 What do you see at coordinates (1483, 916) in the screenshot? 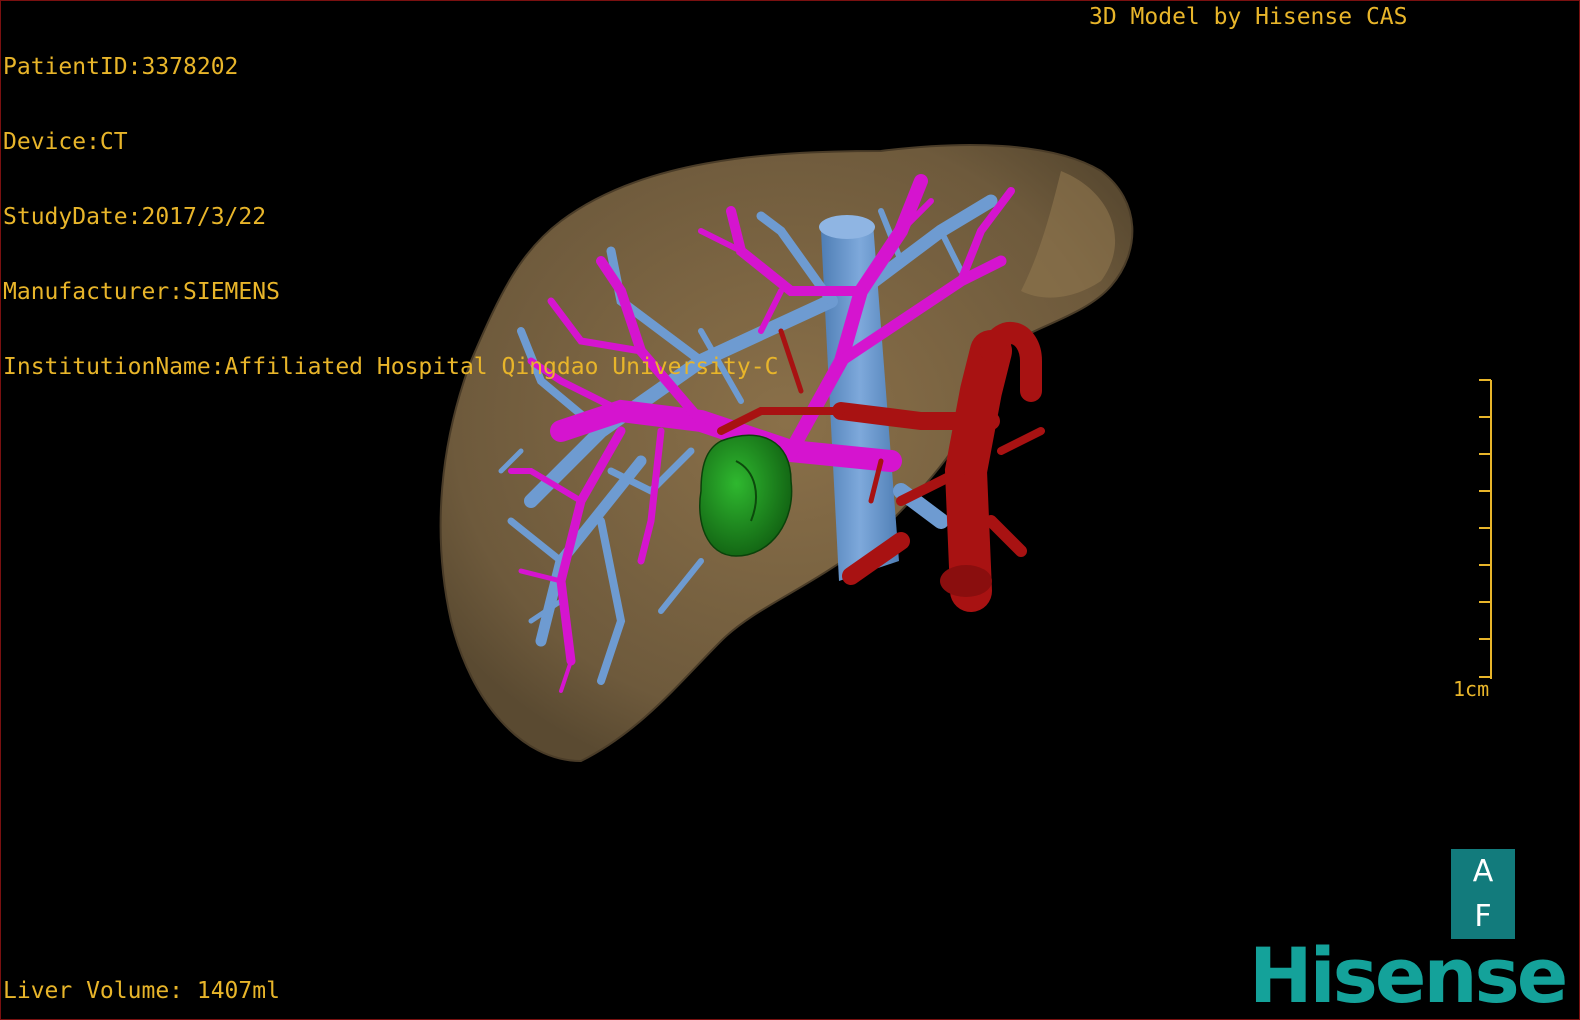
I see `orientation-bottom-letter: F` at bounding box center [1483, 916].